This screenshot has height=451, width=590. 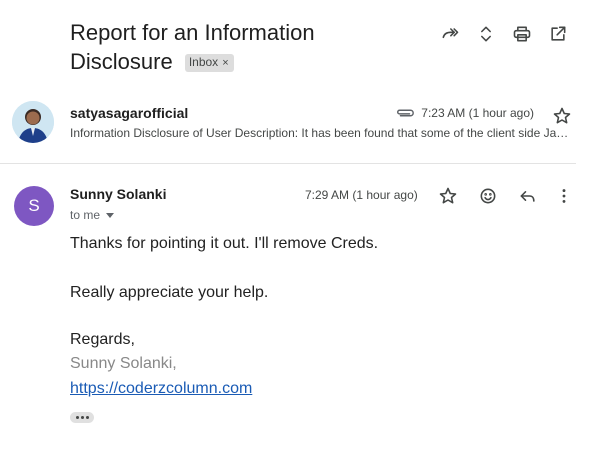 I want to click on recipient-details: to me, so click(x=92, y=215).